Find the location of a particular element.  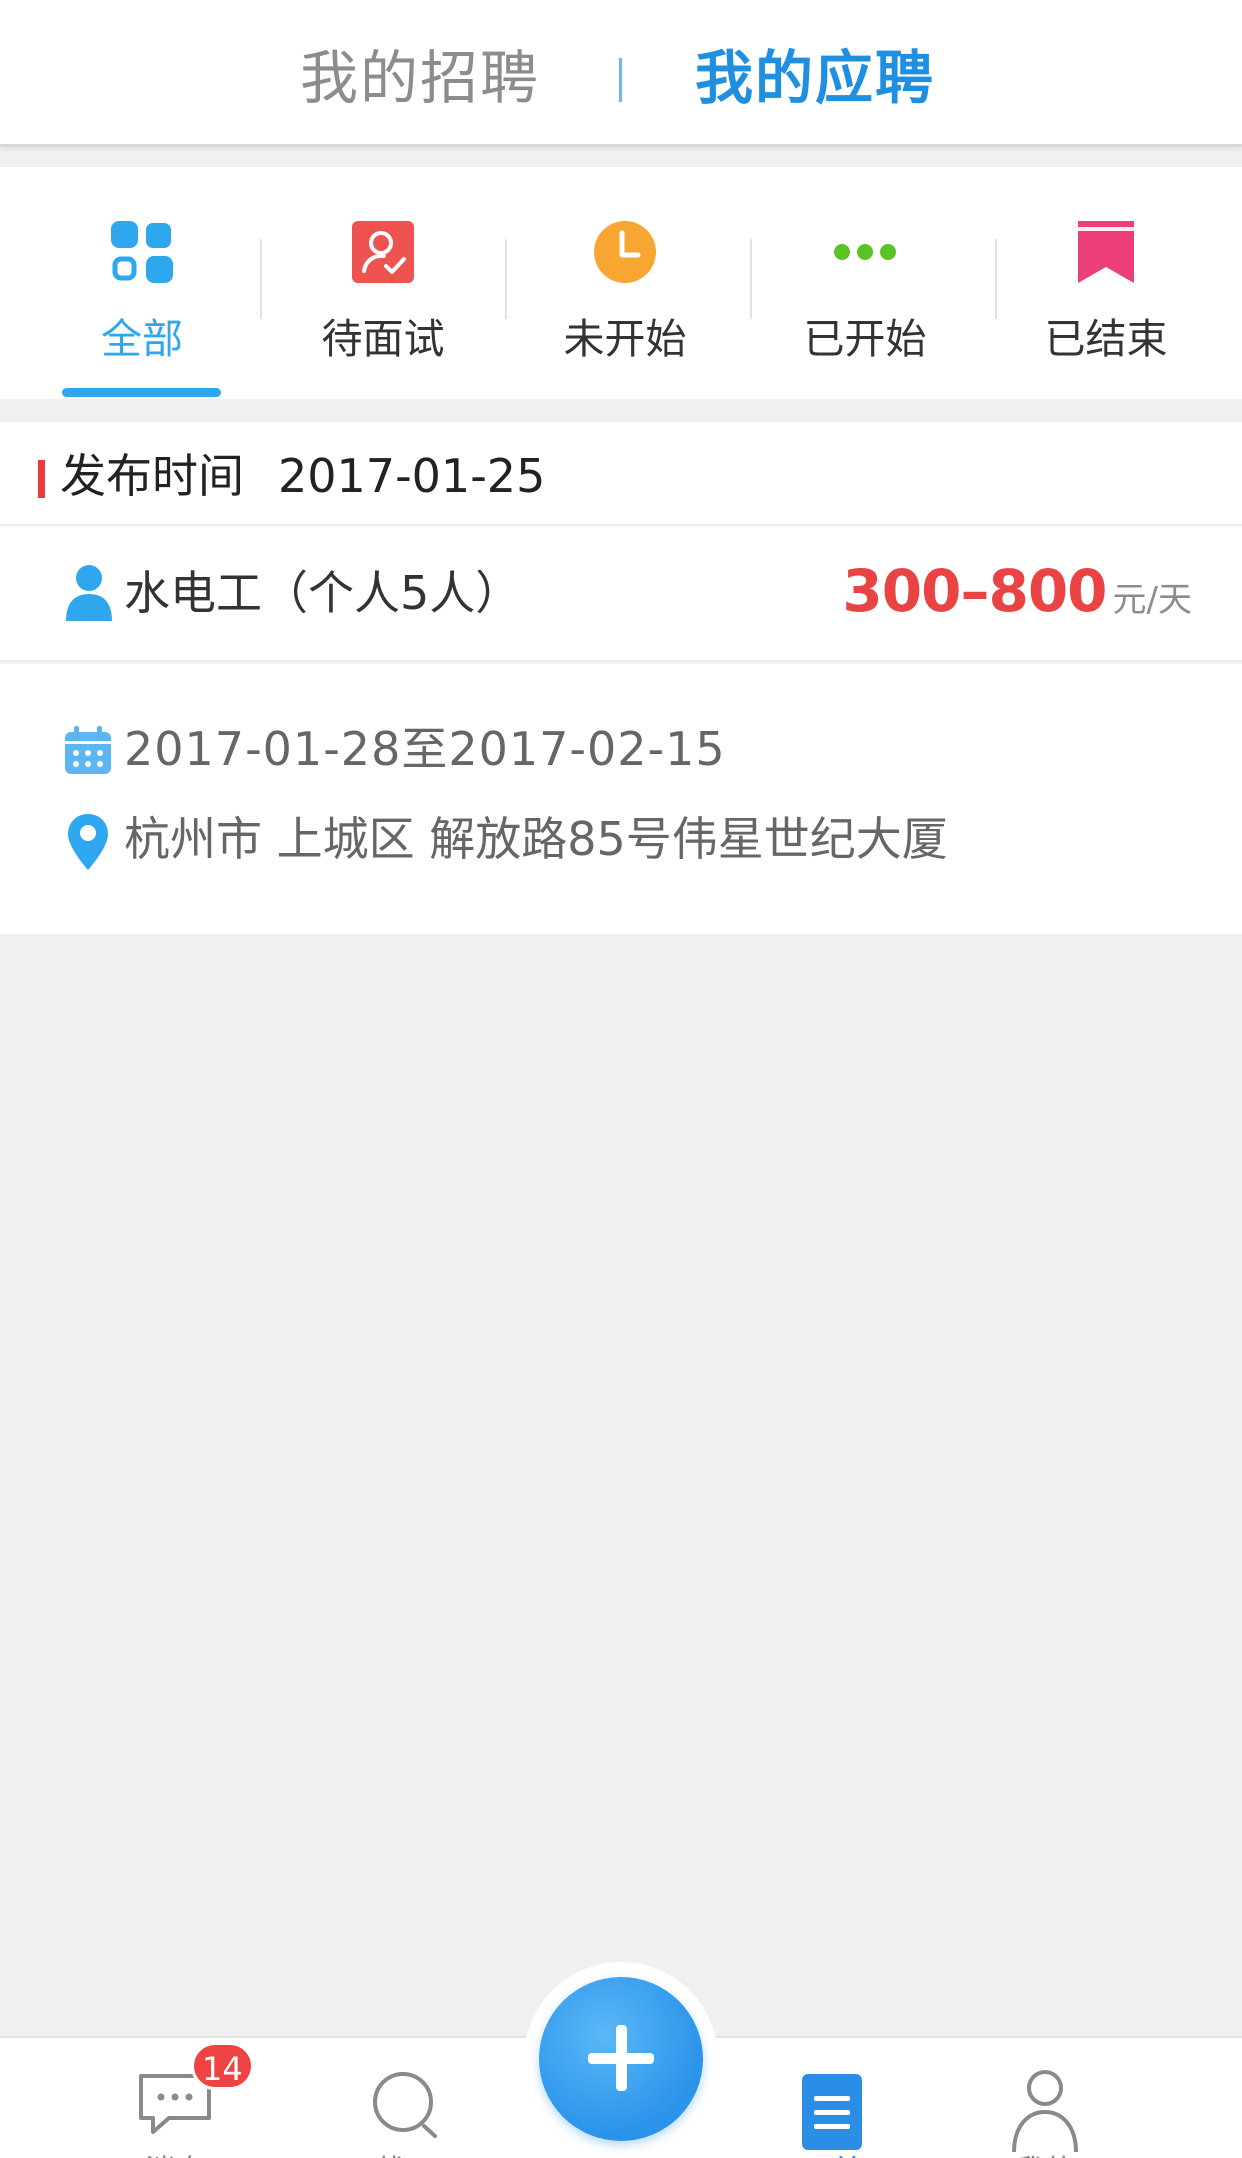

publish-time: 发布时间 2017-01-25 is located at coordinates (302, 476).